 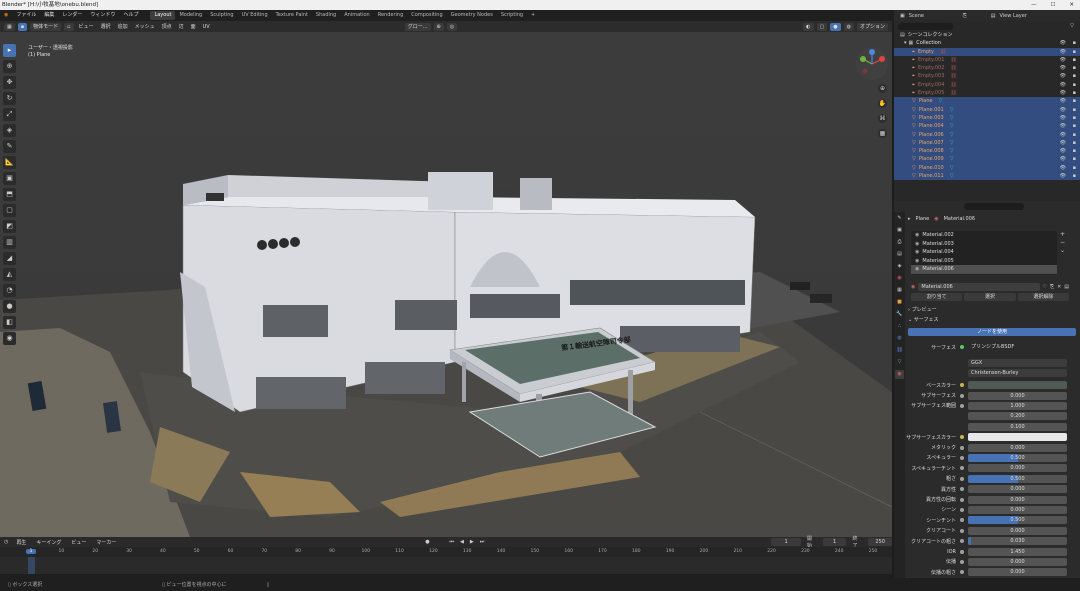 I want to click on menu-edit: 編集, so click(x=49, y=15).